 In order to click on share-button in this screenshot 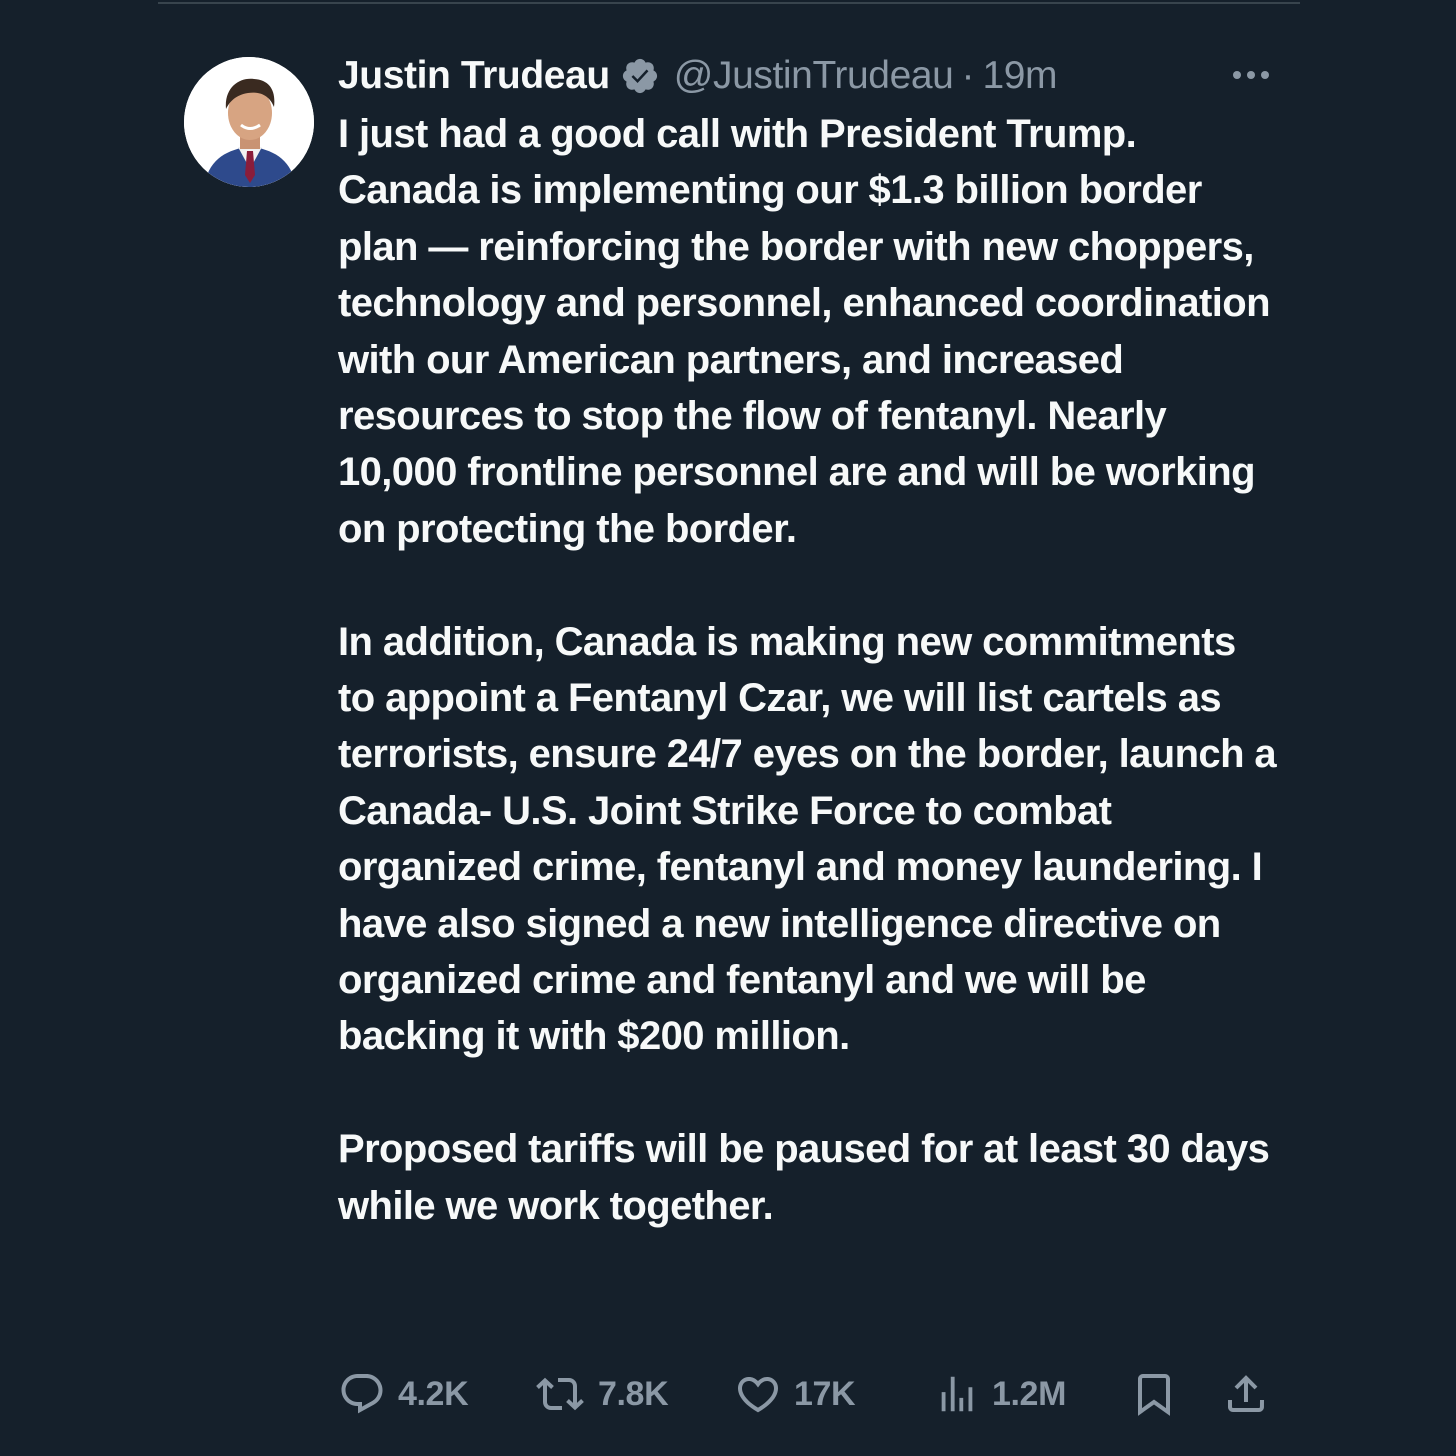, I will do `click(1246, 1394)`.